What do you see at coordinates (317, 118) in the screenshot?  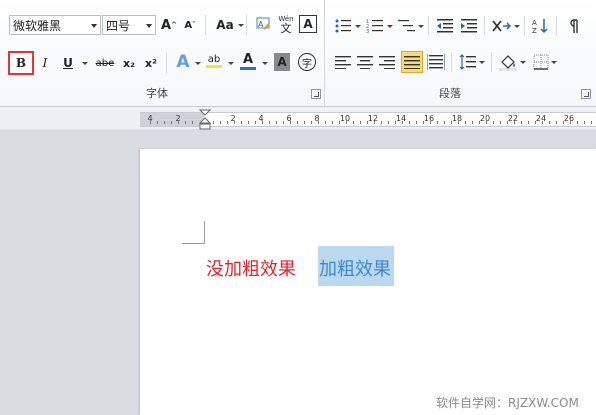 I see `ruler-tick-label: 8` at bounding box center [317, 118].